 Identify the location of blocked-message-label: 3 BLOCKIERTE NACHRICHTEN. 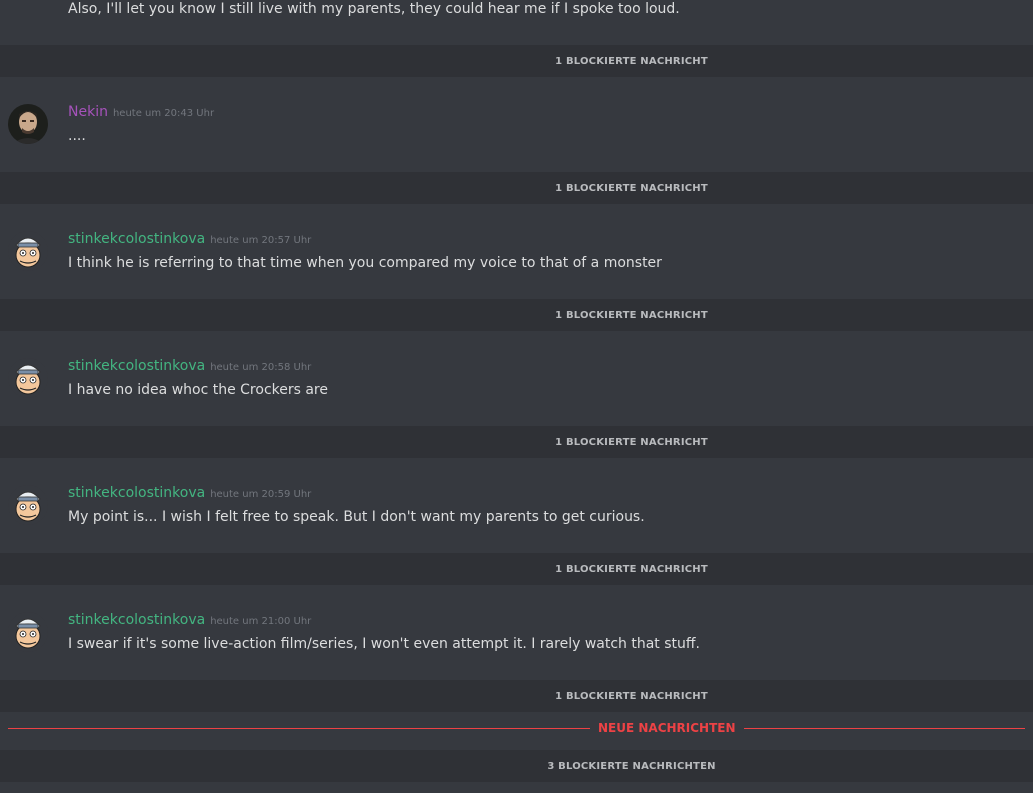
(516, 766).